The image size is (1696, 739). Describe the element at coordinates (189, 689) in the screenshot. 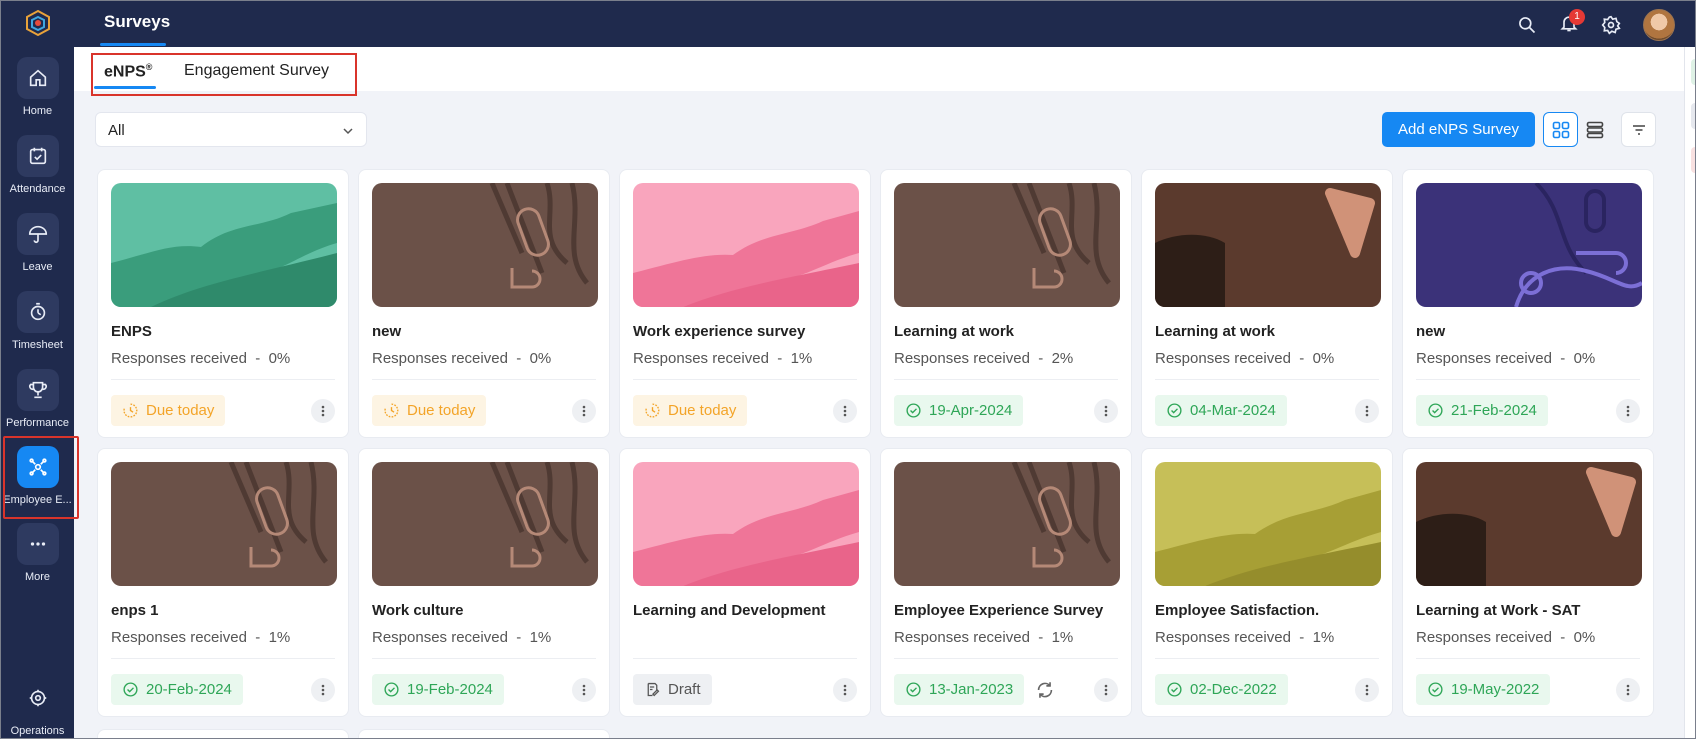

I see `status-text: 20-Feb-2024` at that location.